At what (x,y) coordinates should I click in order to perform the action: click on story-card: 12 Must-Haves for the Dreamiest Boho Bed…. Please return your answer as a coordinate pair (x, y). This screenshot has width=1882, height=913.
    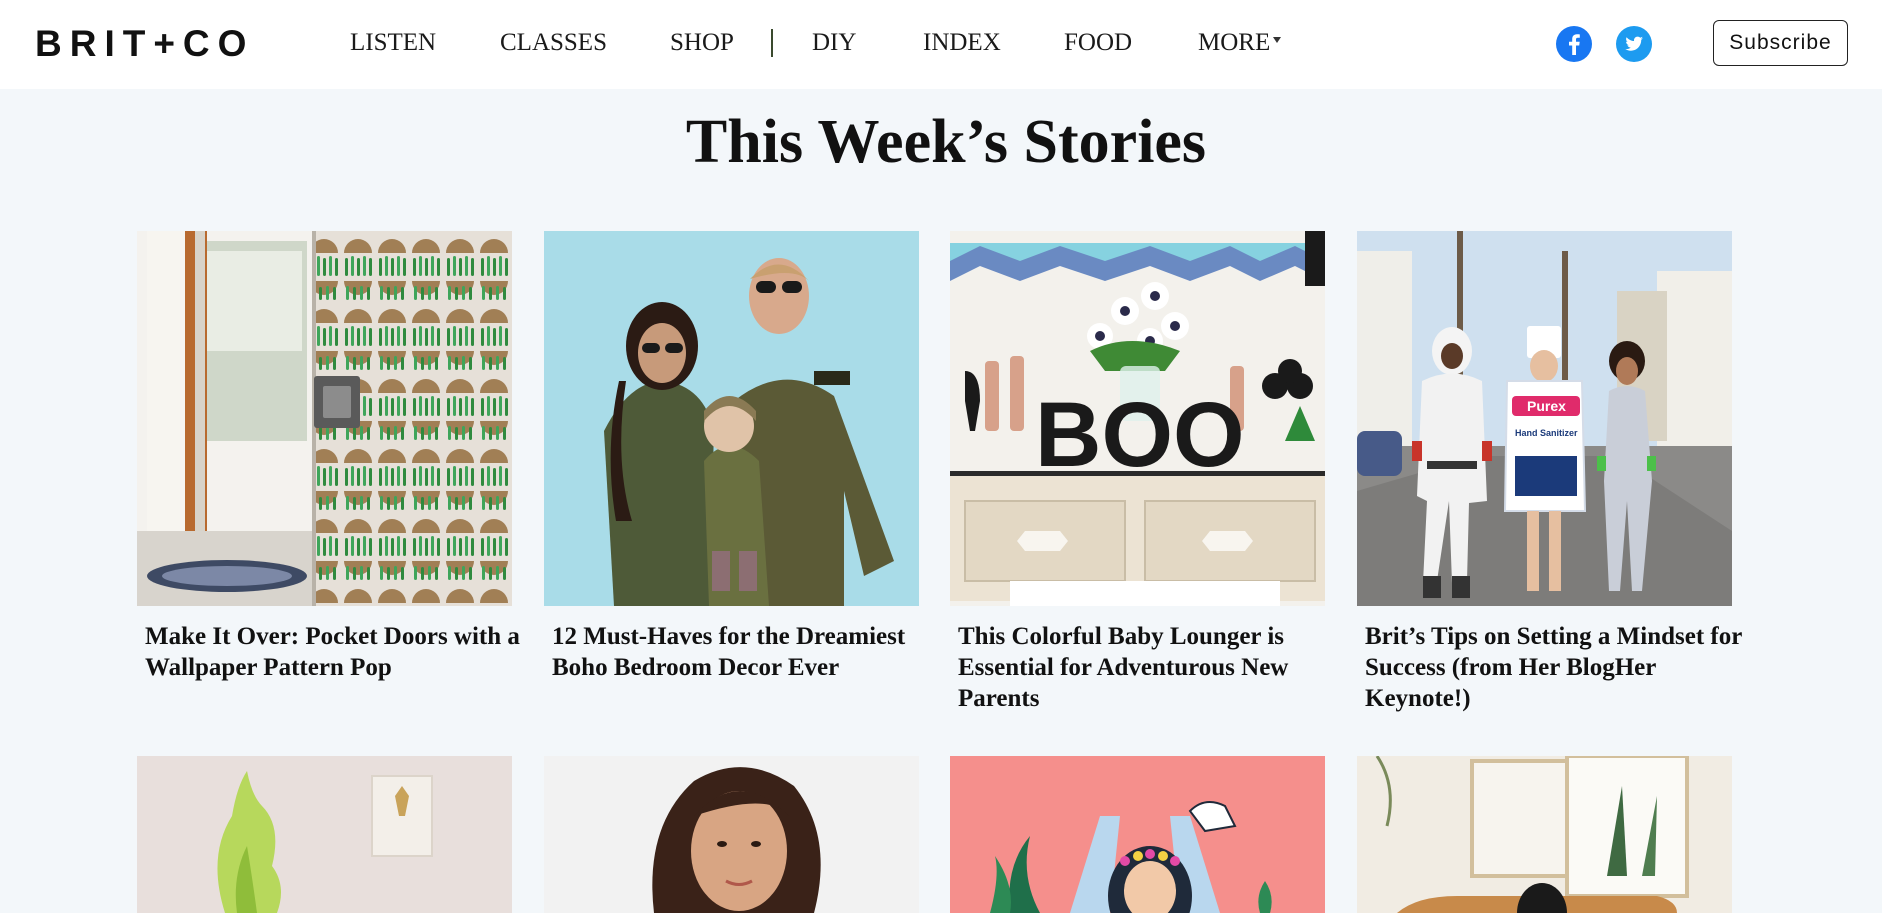
    Looking at the image, I should click on (731, 456).